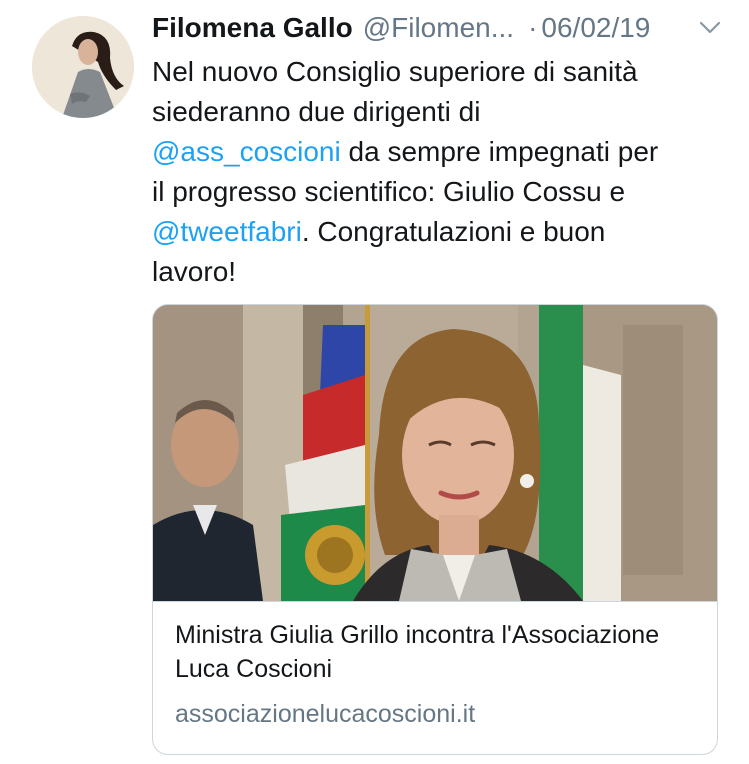 This screenshot has height=764, width=749. I want to click on tweet-header: Filomena Gallo @Filomen... · 06/02/19, so click(437, 28).